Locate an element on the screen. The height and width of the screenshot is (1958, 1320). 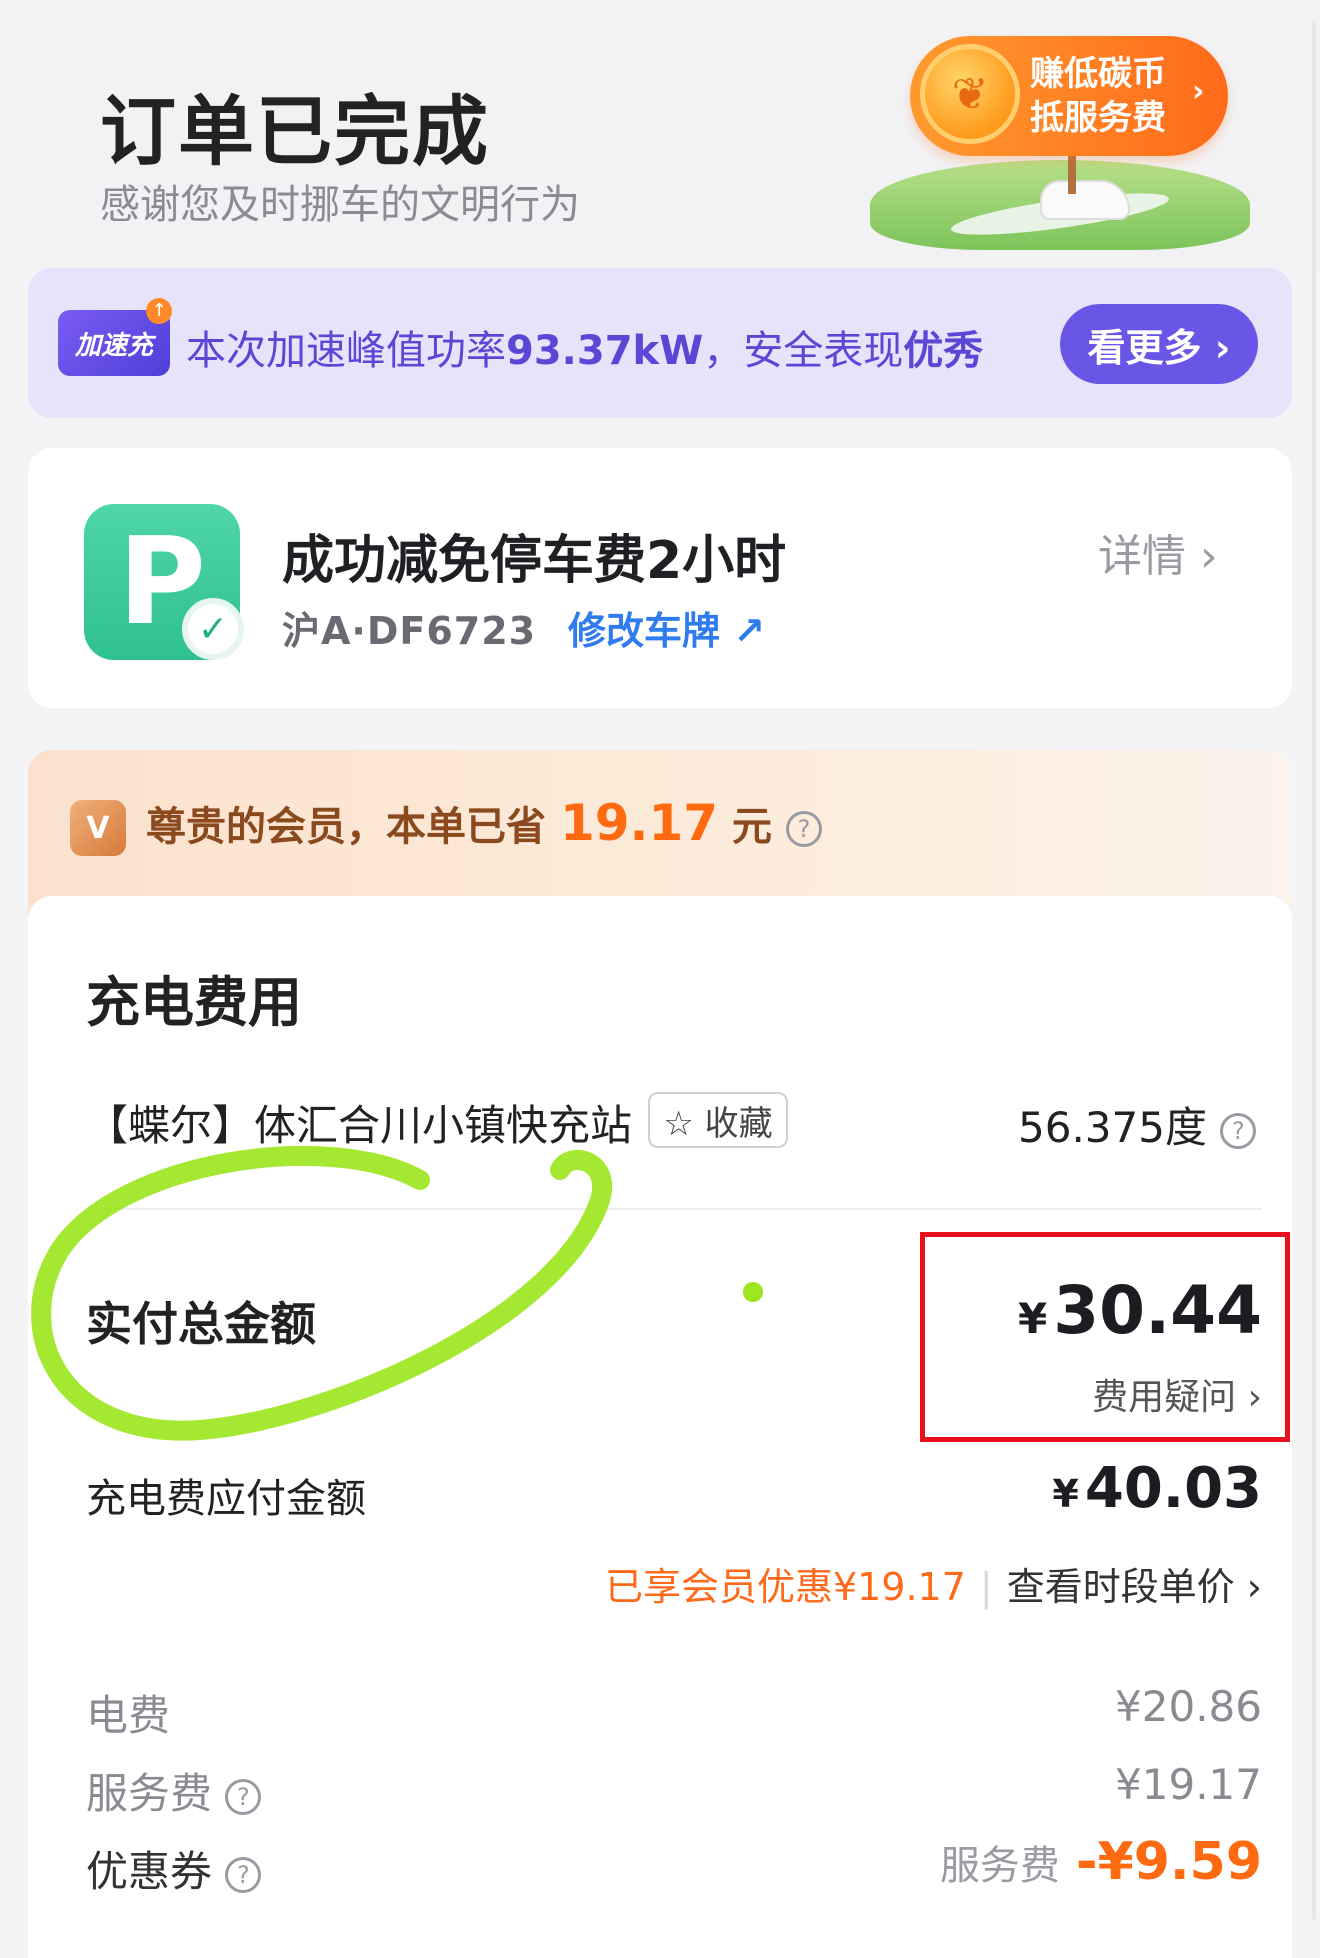
edit-plate-link: 修改车牌 ↗ is located at coordinates (666, 627).